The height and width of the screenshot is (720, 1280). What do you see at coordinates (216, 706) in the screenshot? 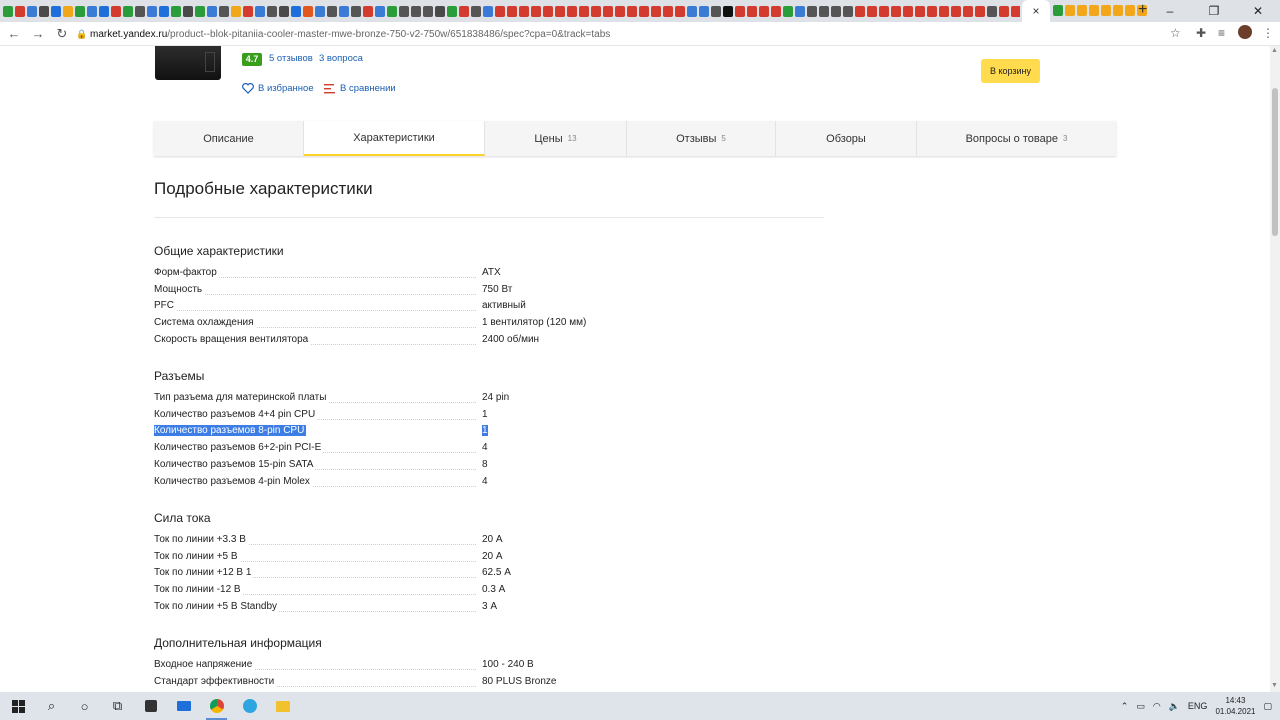
I see `chrome-icon` at bounding box center [216, 706].